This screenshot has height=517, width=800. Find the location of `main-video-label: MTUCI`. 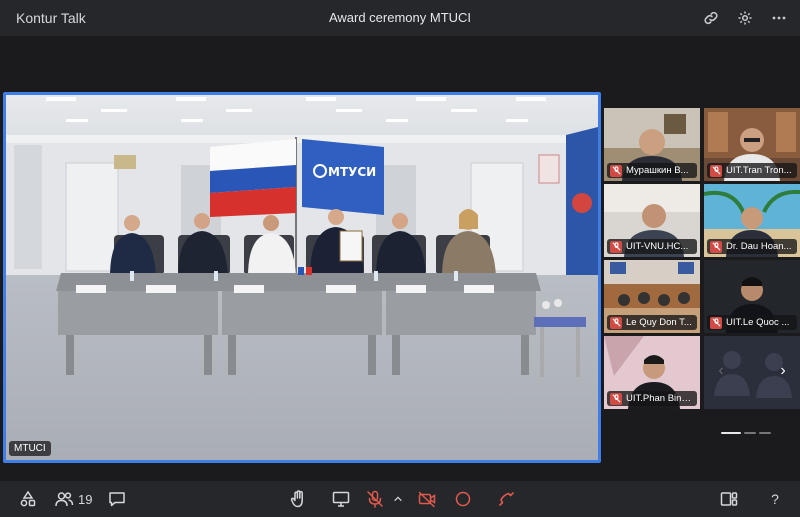

main-video-label: MTUCI is located at coordinates (30, 448).